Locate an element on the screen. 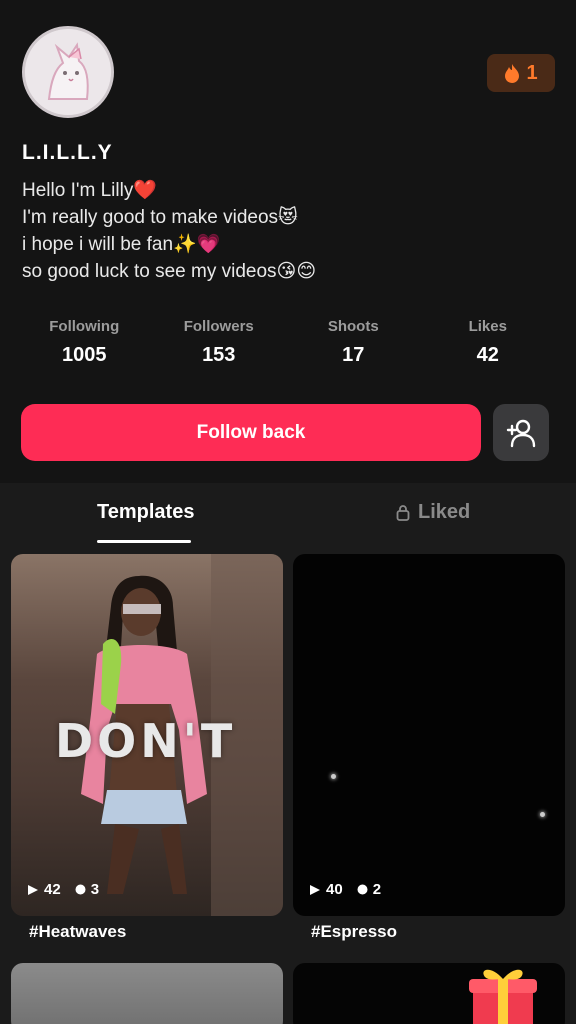 The image size is (576, 1024). use-count: 2 is located at coordinates (369, 889).